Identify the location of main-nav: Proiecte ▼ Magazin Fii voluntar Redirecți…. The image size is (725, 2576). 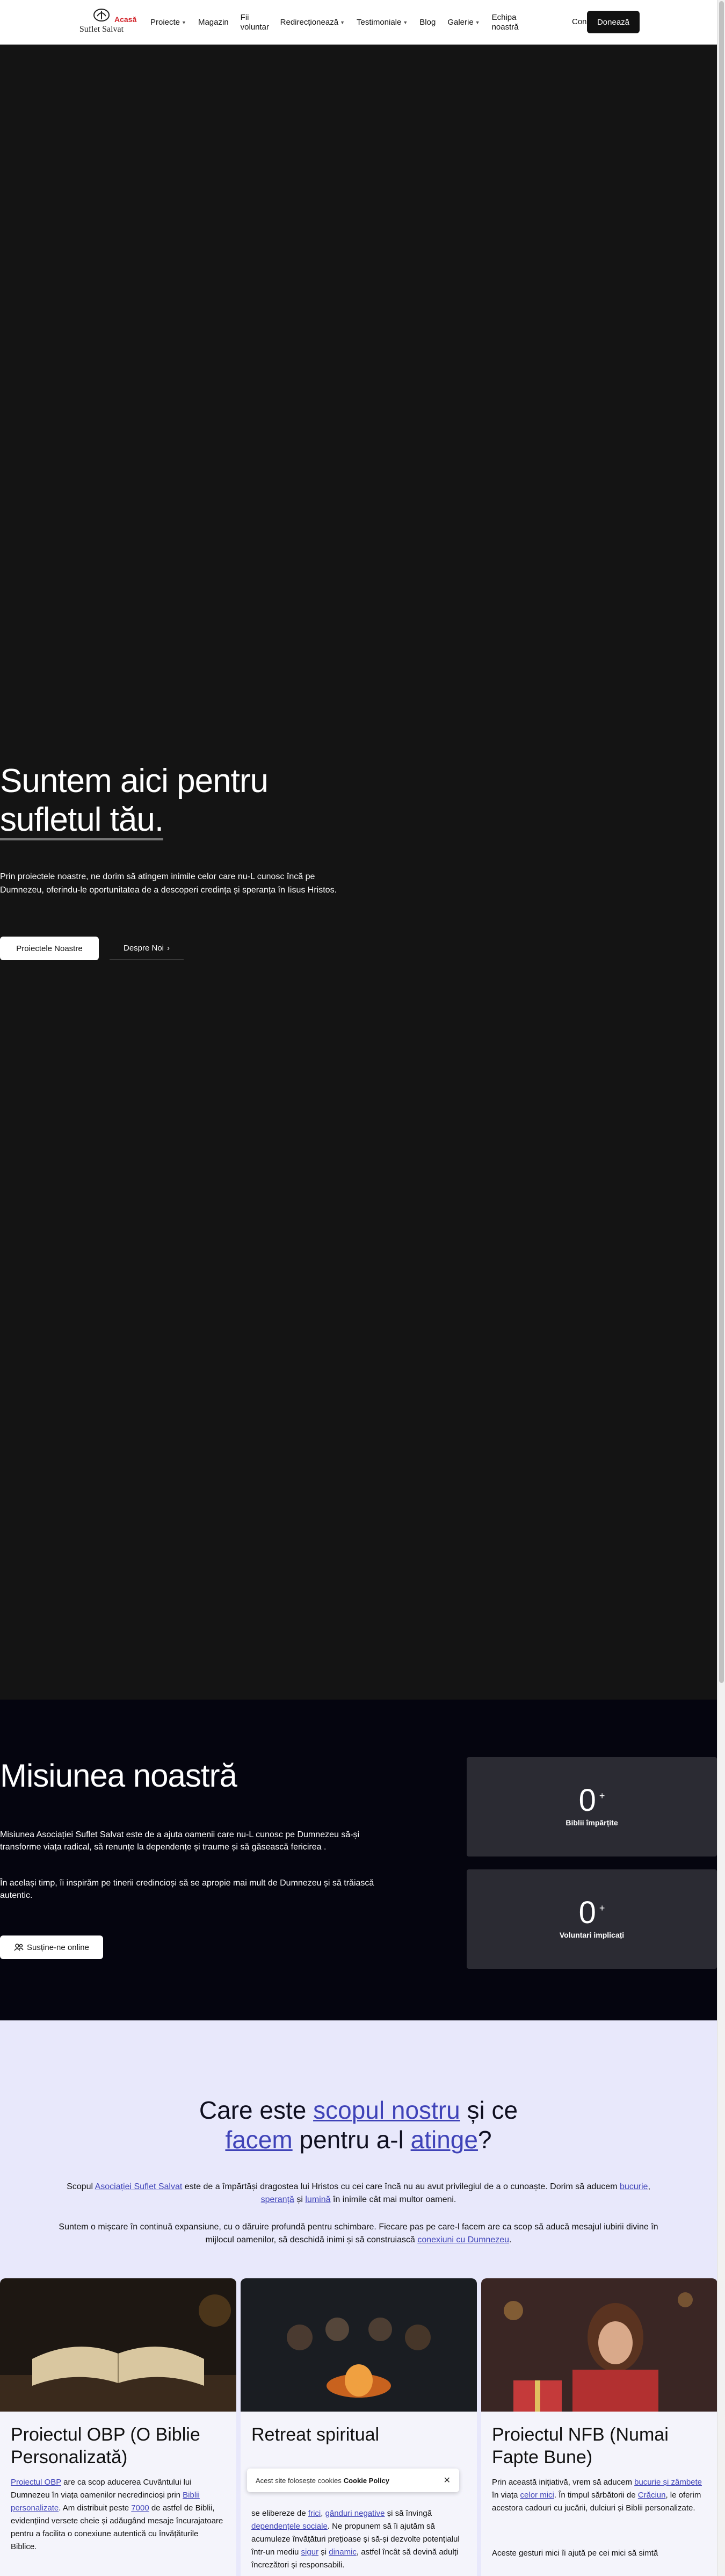
(341, 22).